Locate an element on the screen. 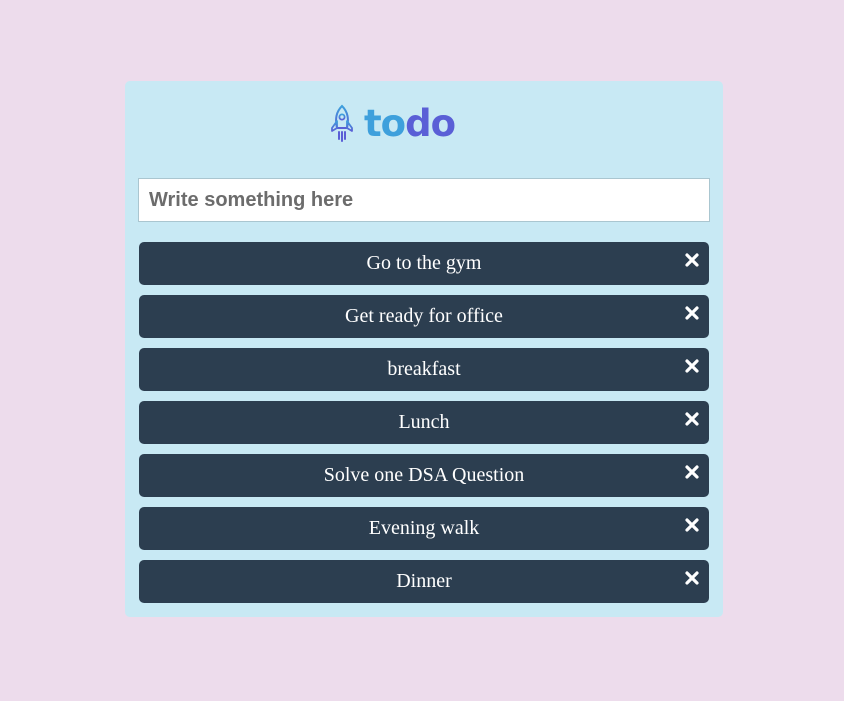 The height and width of the screenshot is (701, 844). app-title-part1: to is located at coordinates (385, 123).